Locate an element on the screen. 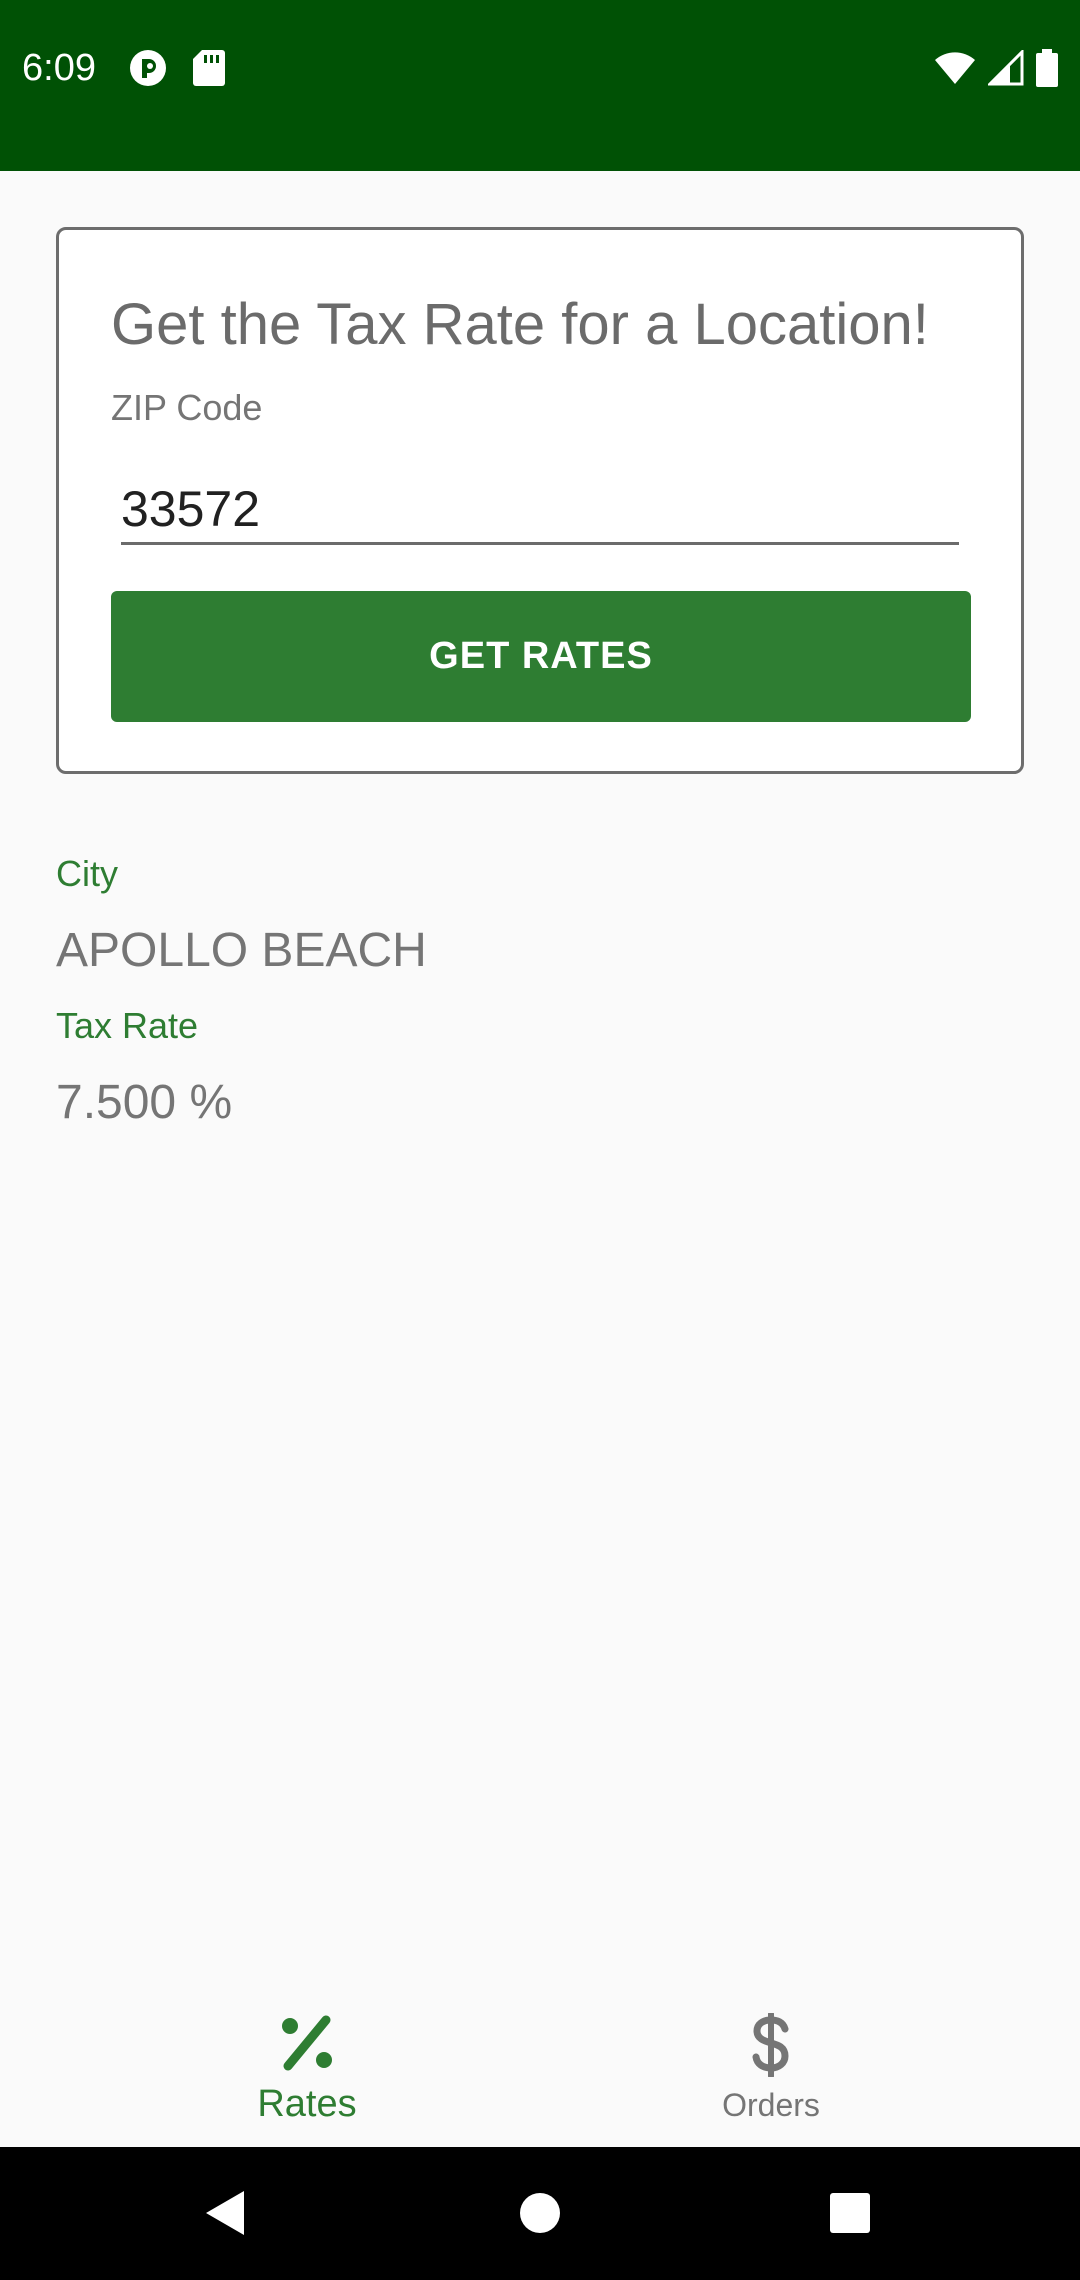  system-navigation-bar is located at coordinates (540, 2213).